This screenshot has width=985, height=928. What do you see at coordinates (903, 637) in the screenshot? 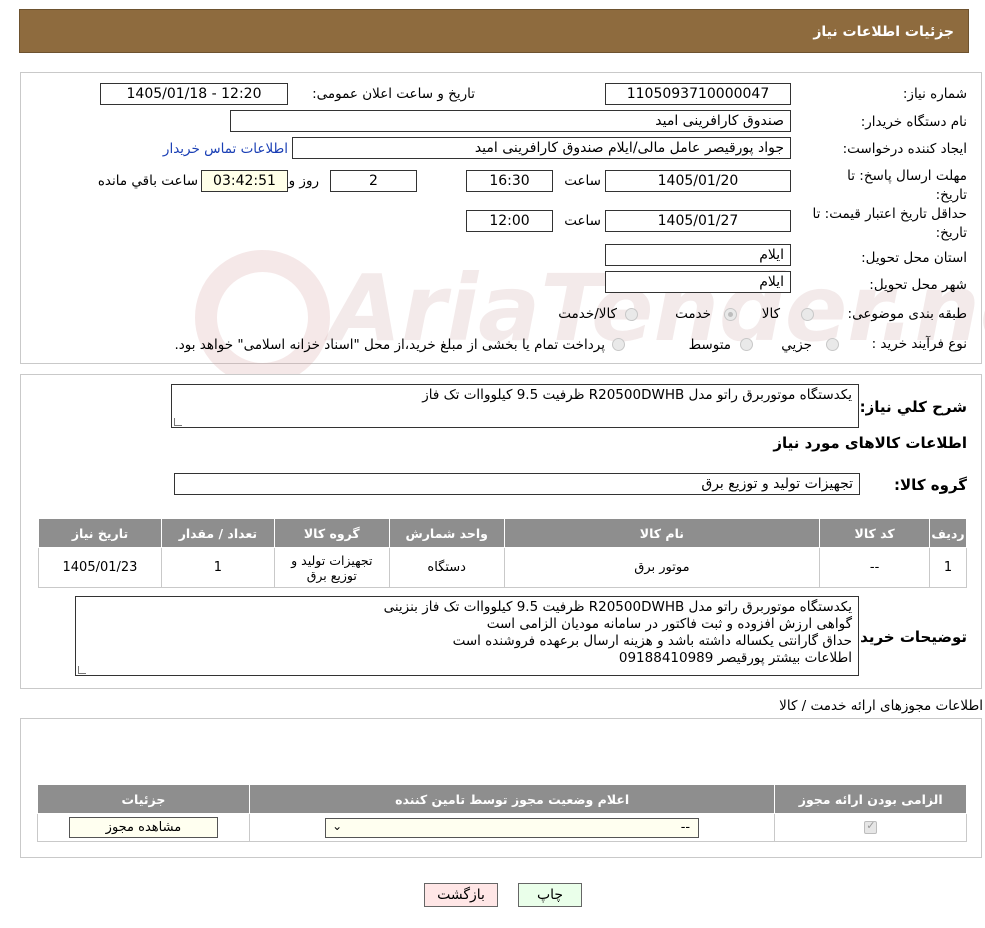
I see `buyer-notes-label: توضیحات خریدار:` at bounding box center [903, 637].